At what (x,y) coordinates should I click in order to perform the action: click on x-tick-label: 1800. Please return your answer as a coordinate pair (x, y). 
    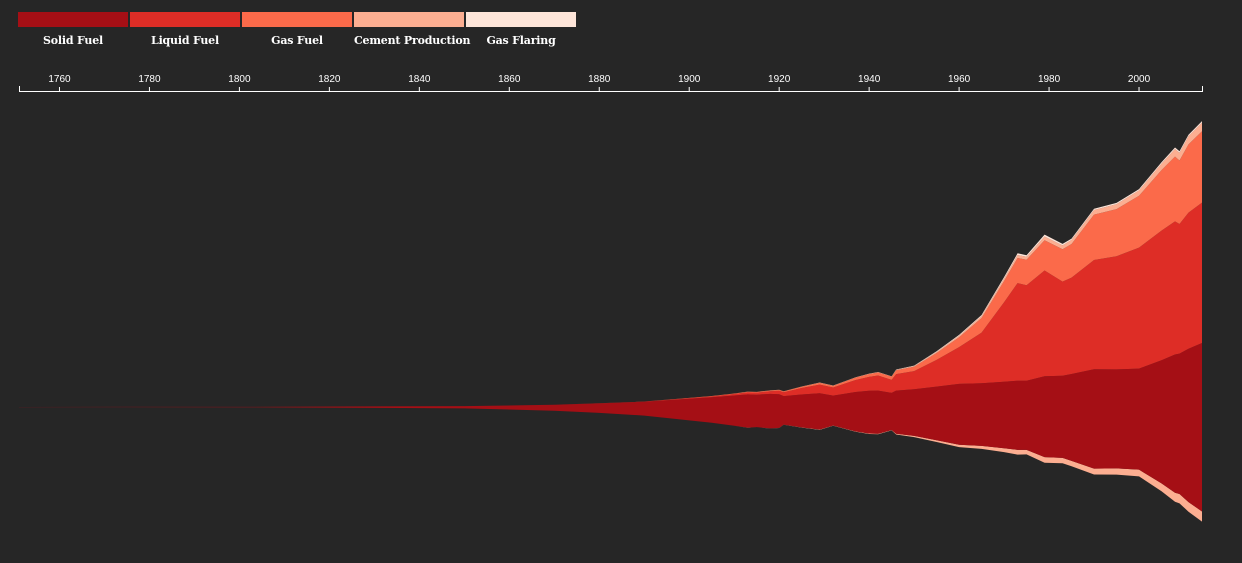
    Looking at the image, I should click on (239, 79).